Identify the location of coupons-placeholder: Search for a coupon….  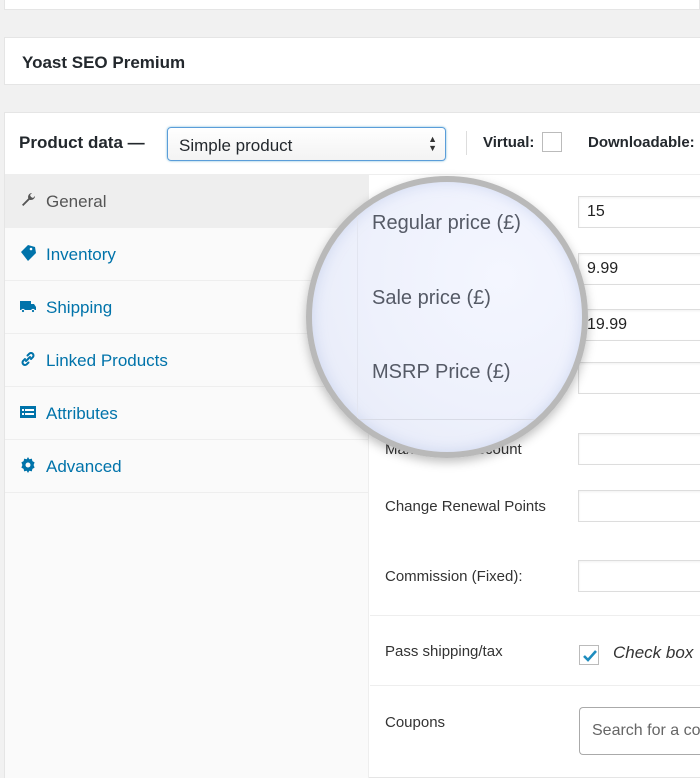
(646, 730).